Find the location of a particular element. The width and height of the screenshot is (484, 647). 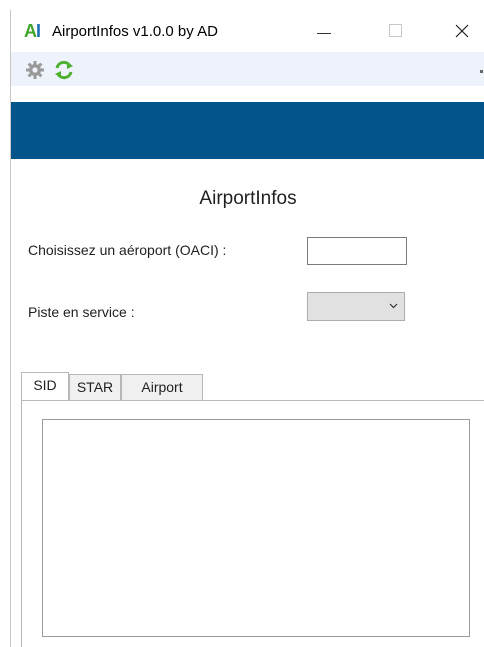

page-title: AirportInfos is located at coordinates (248, 198).